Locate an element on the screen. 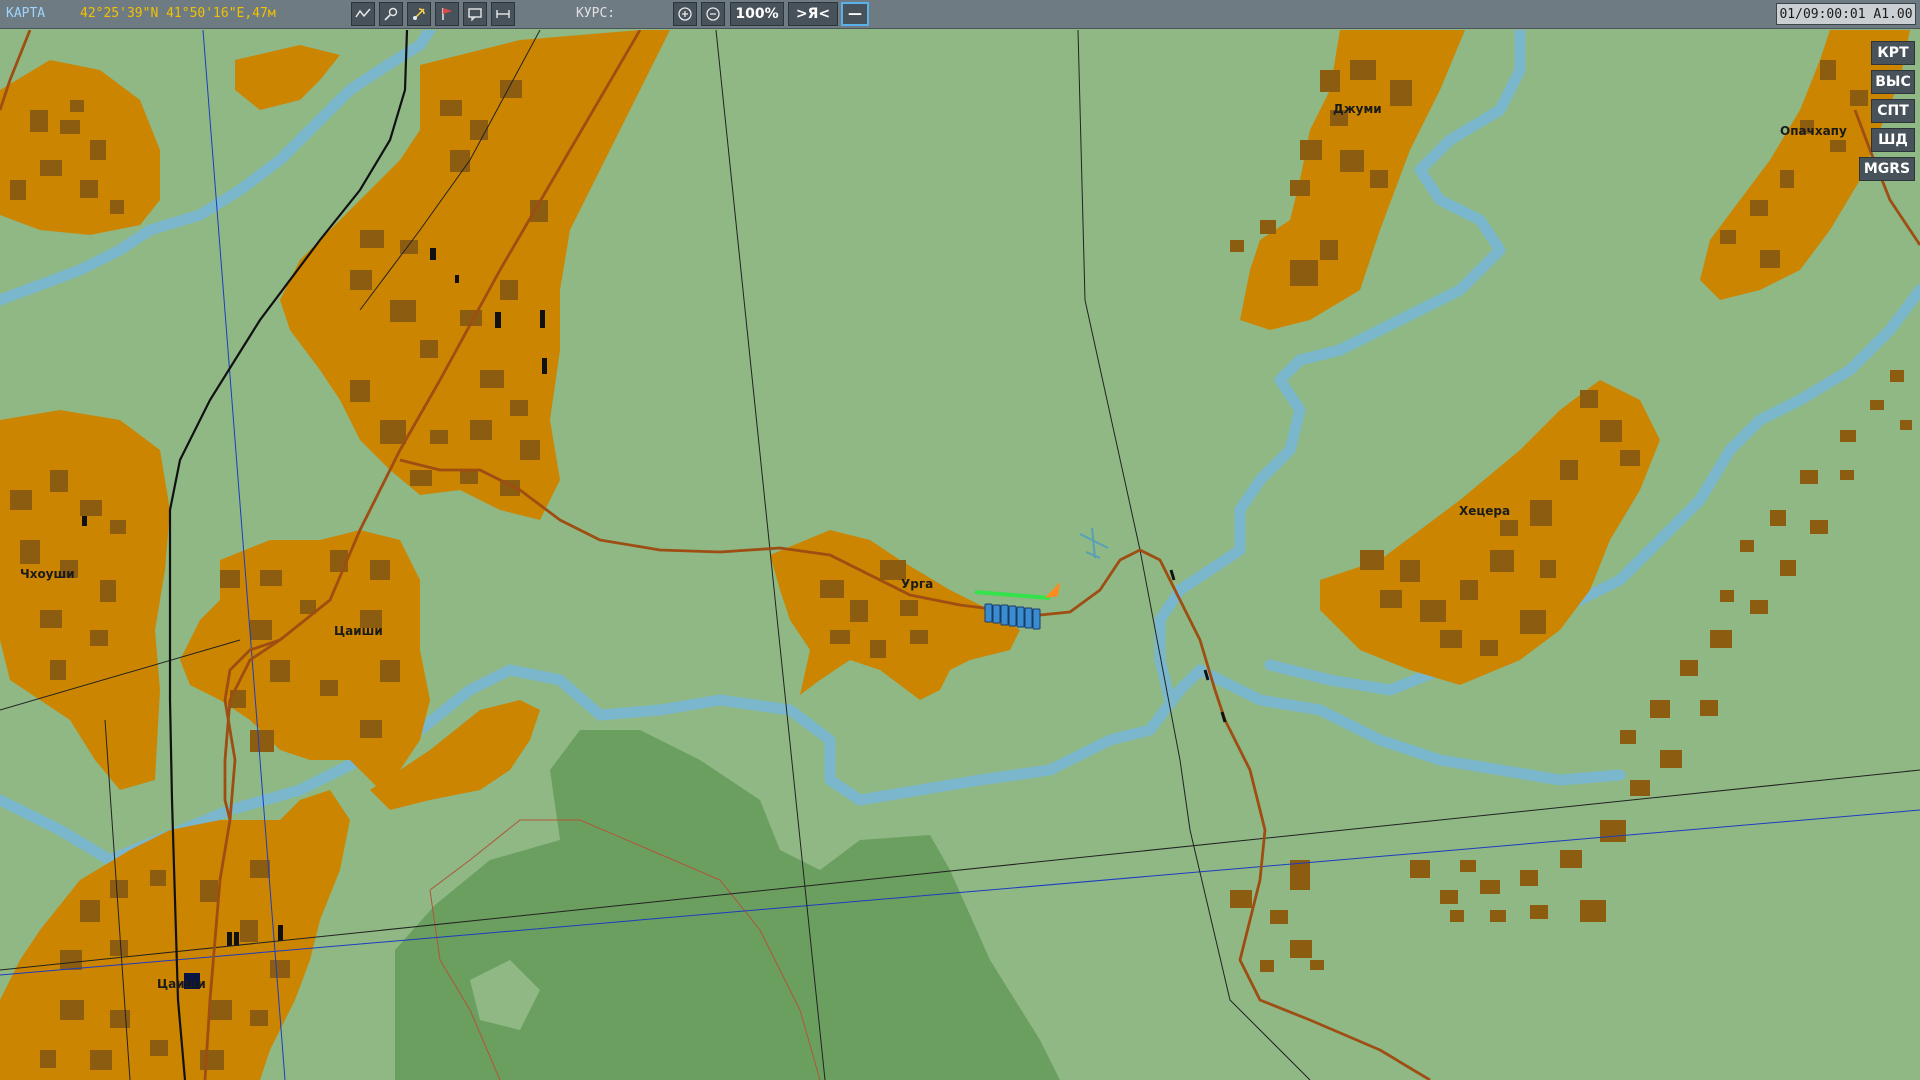  map-mode-label: КАРТА is located at coordinates (26, 13).